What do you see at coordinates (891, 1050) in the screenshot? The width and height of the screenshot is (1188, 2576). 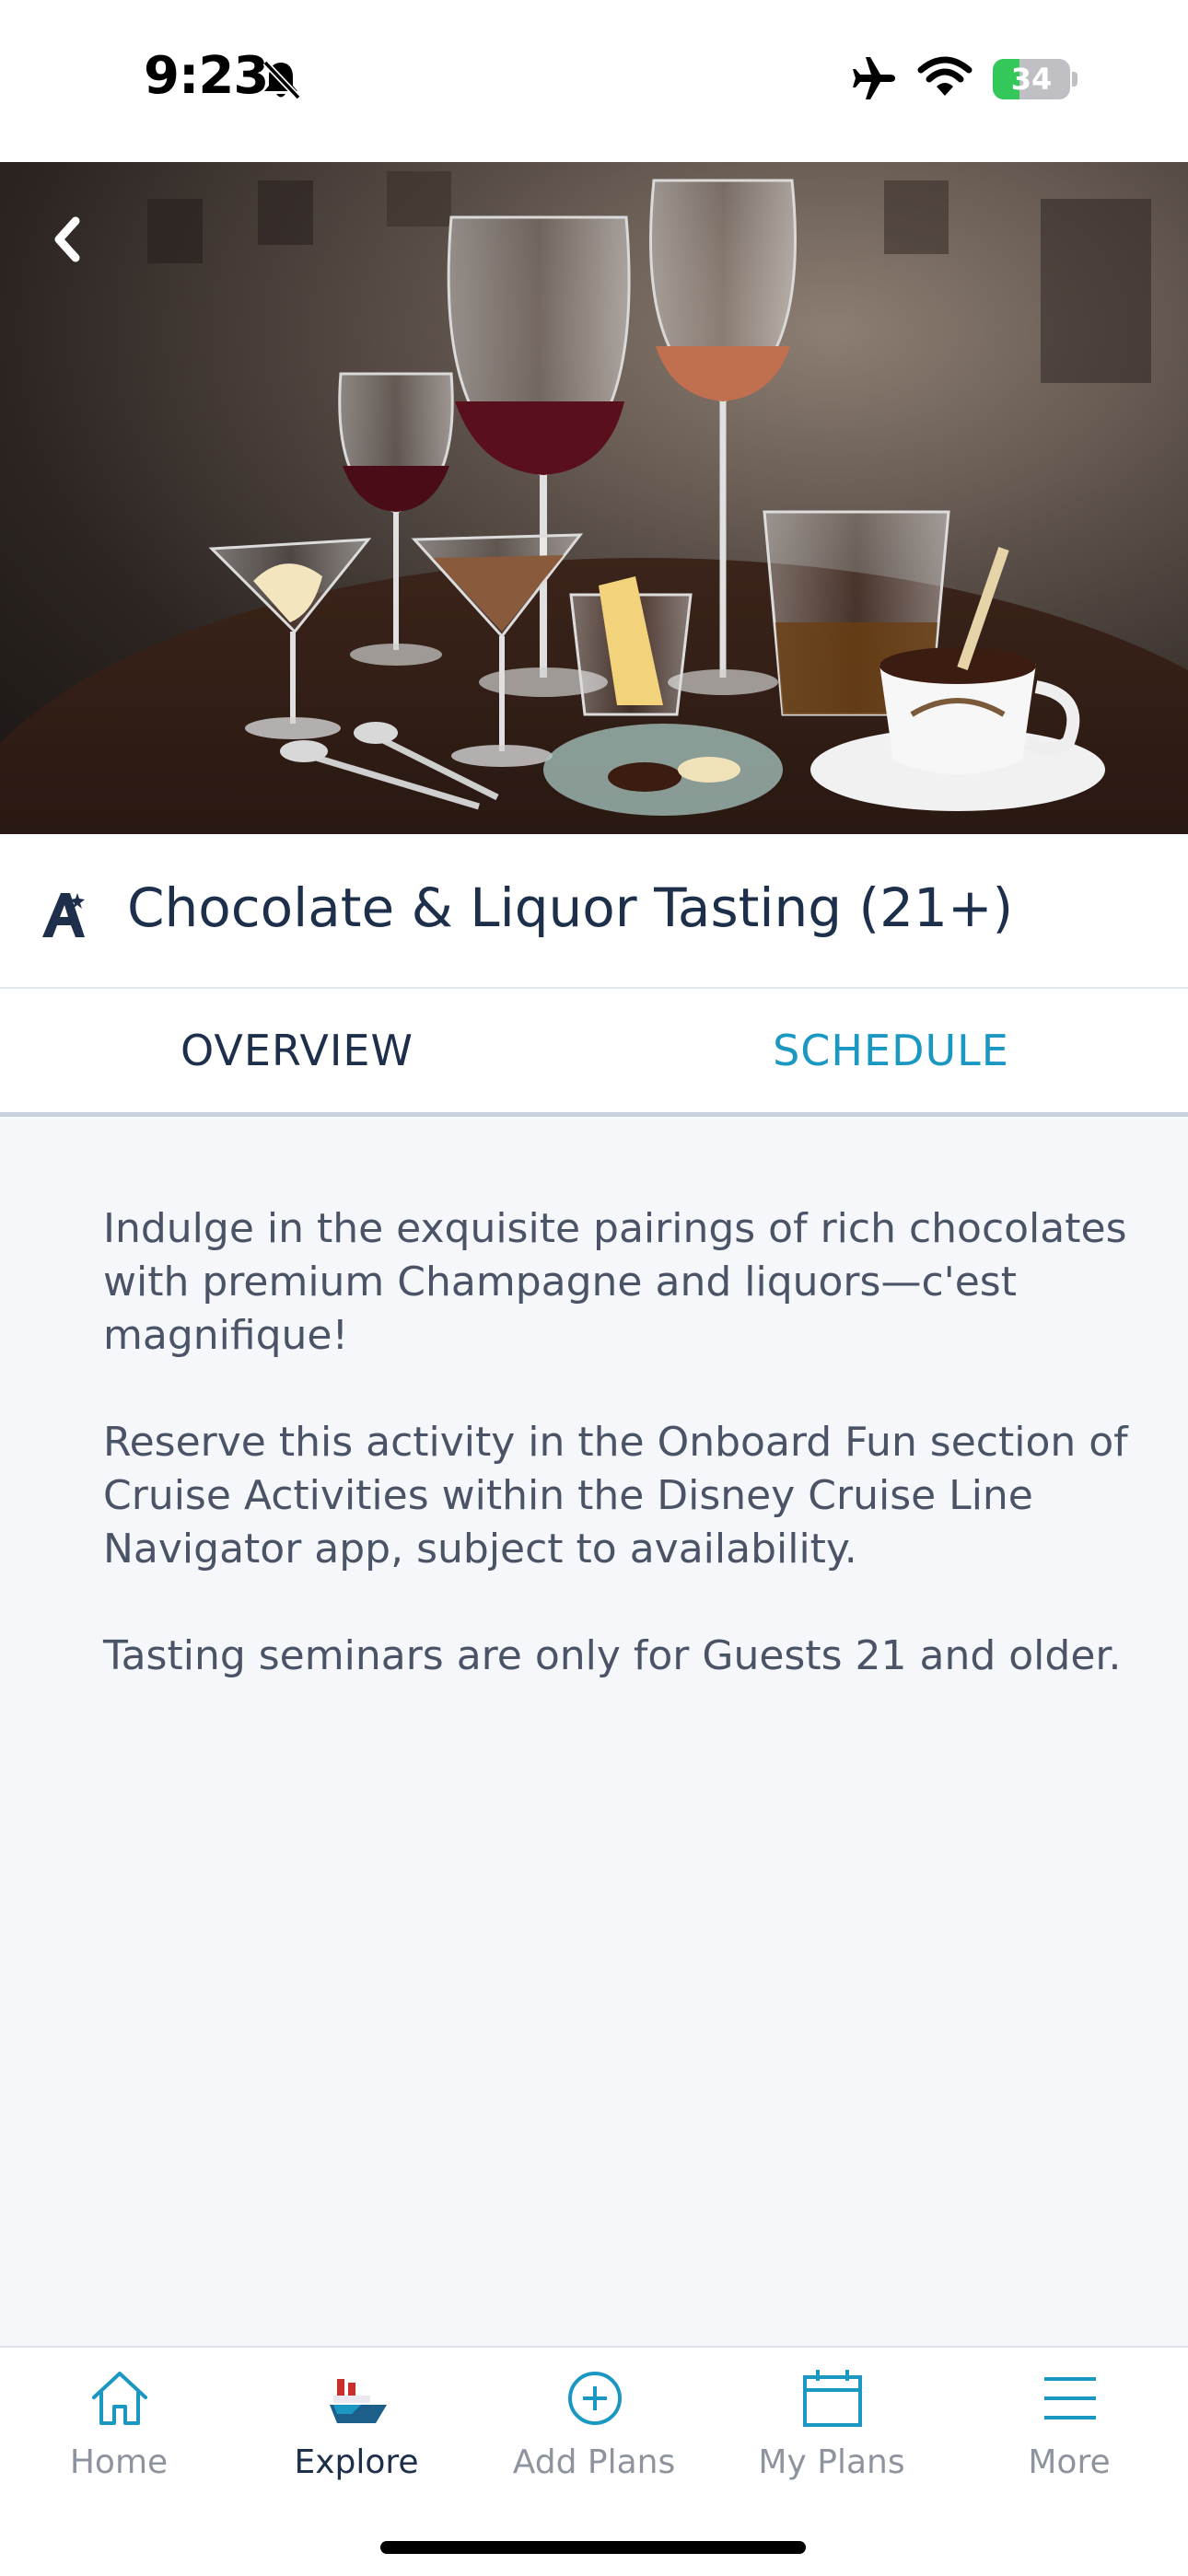 I see `tab-schedule: SCHEDULE` at bounding box center [891, 1050].